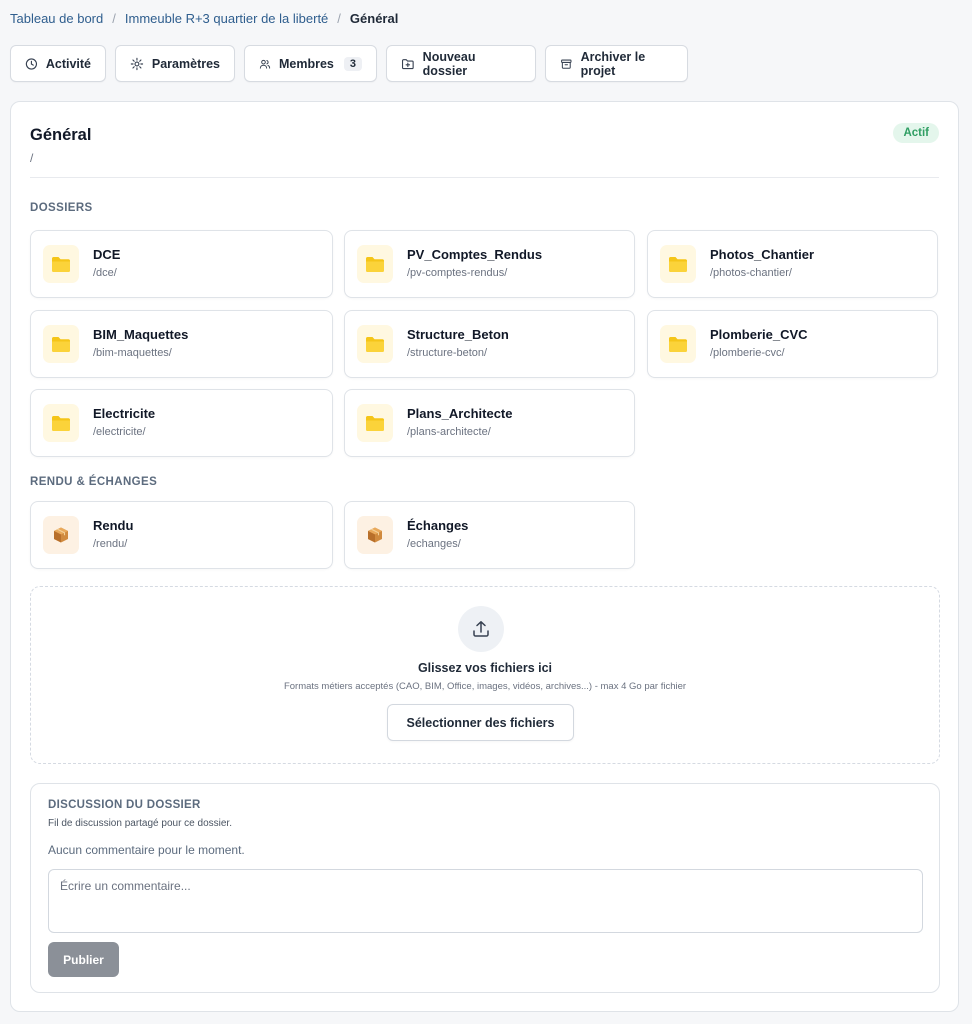  I want to click on folder-name: Plomberie_CVC, so click(759, 334).